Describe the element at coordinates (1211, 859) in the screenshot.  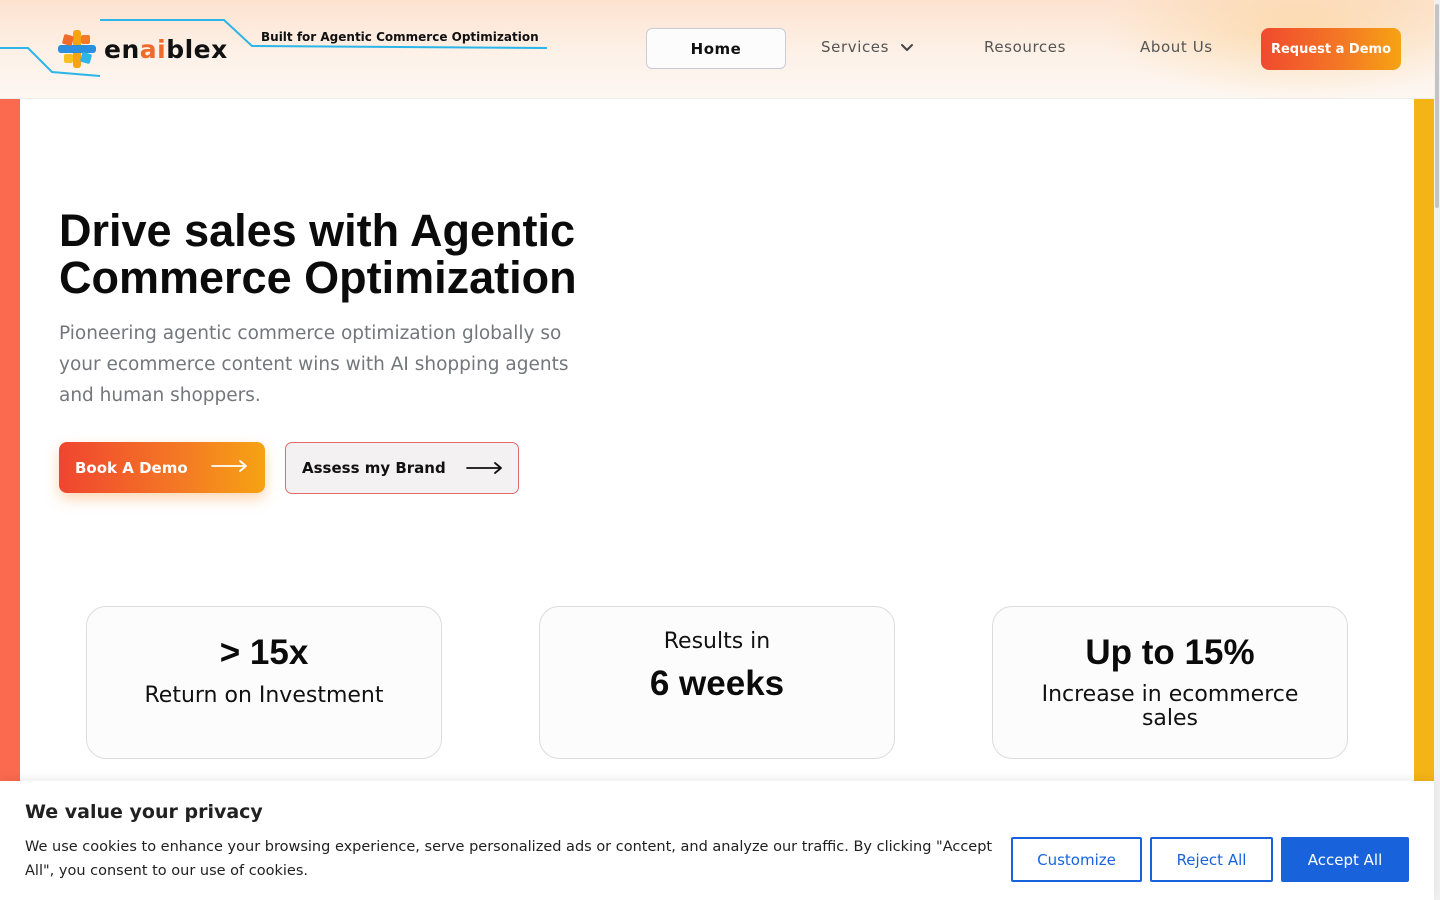
I see `reject-all-button: Reject All` at that location.